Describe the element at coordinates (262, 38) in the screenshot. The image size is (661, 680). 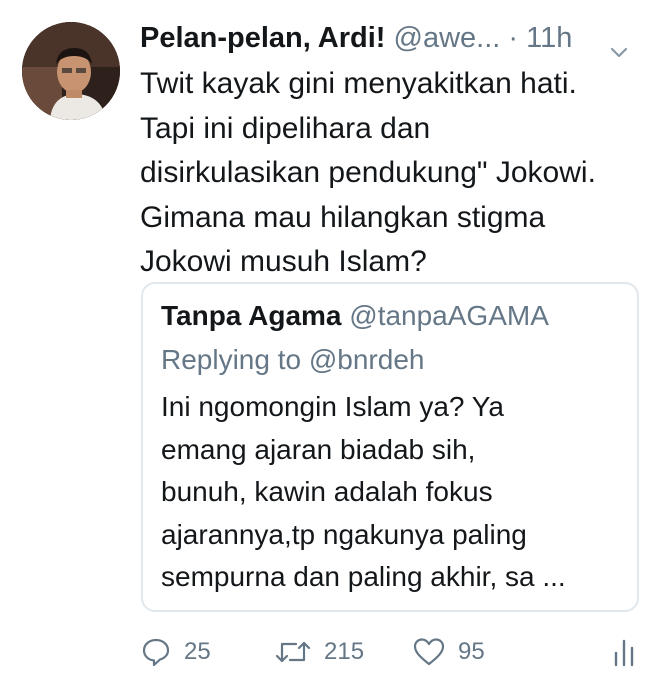
I see `display-name: Pelan-pelan, Ardi!` at that location.